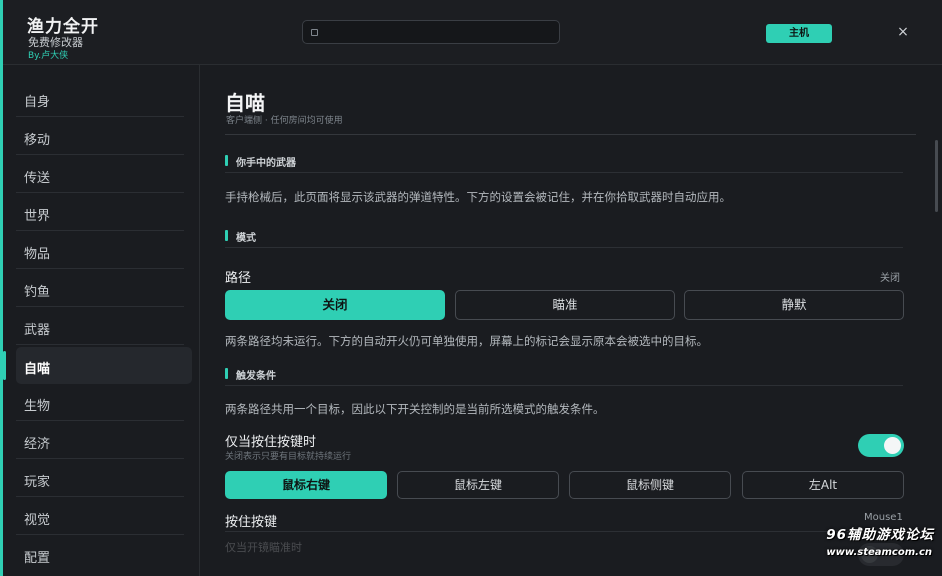 Image resolution: width=942 pixels, height=576 pixels. I want to click on sidebar-item-aimbot: 自喵, so click(97, 365).